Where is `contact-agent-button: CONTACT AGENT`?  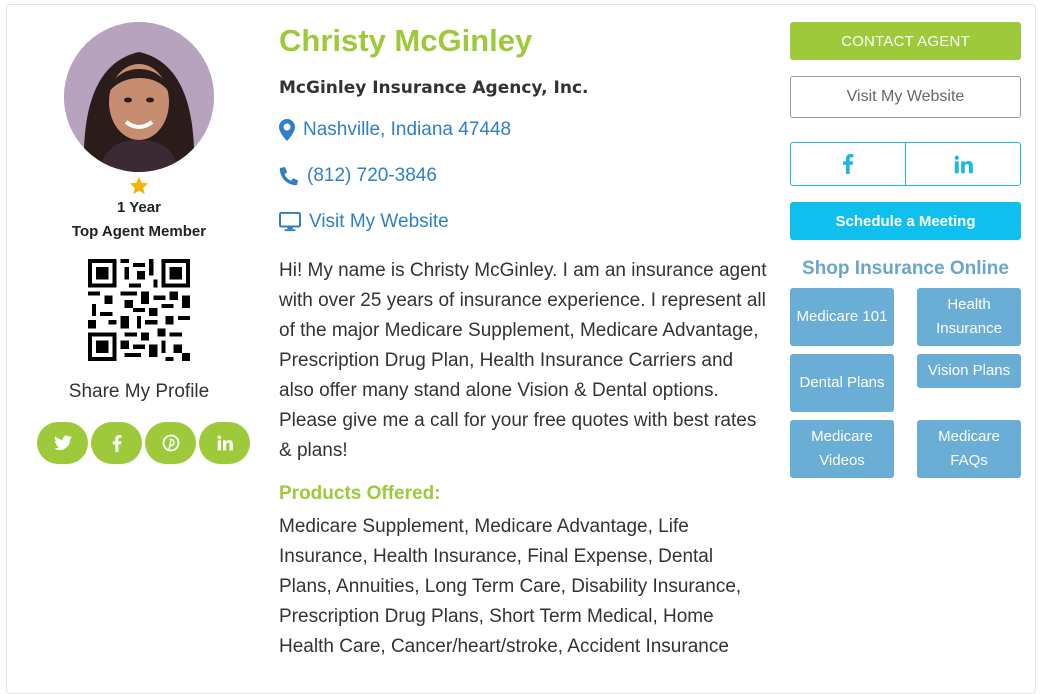 contact-agent-button: CONTACT AGENT is located at coordinates (905, 41).